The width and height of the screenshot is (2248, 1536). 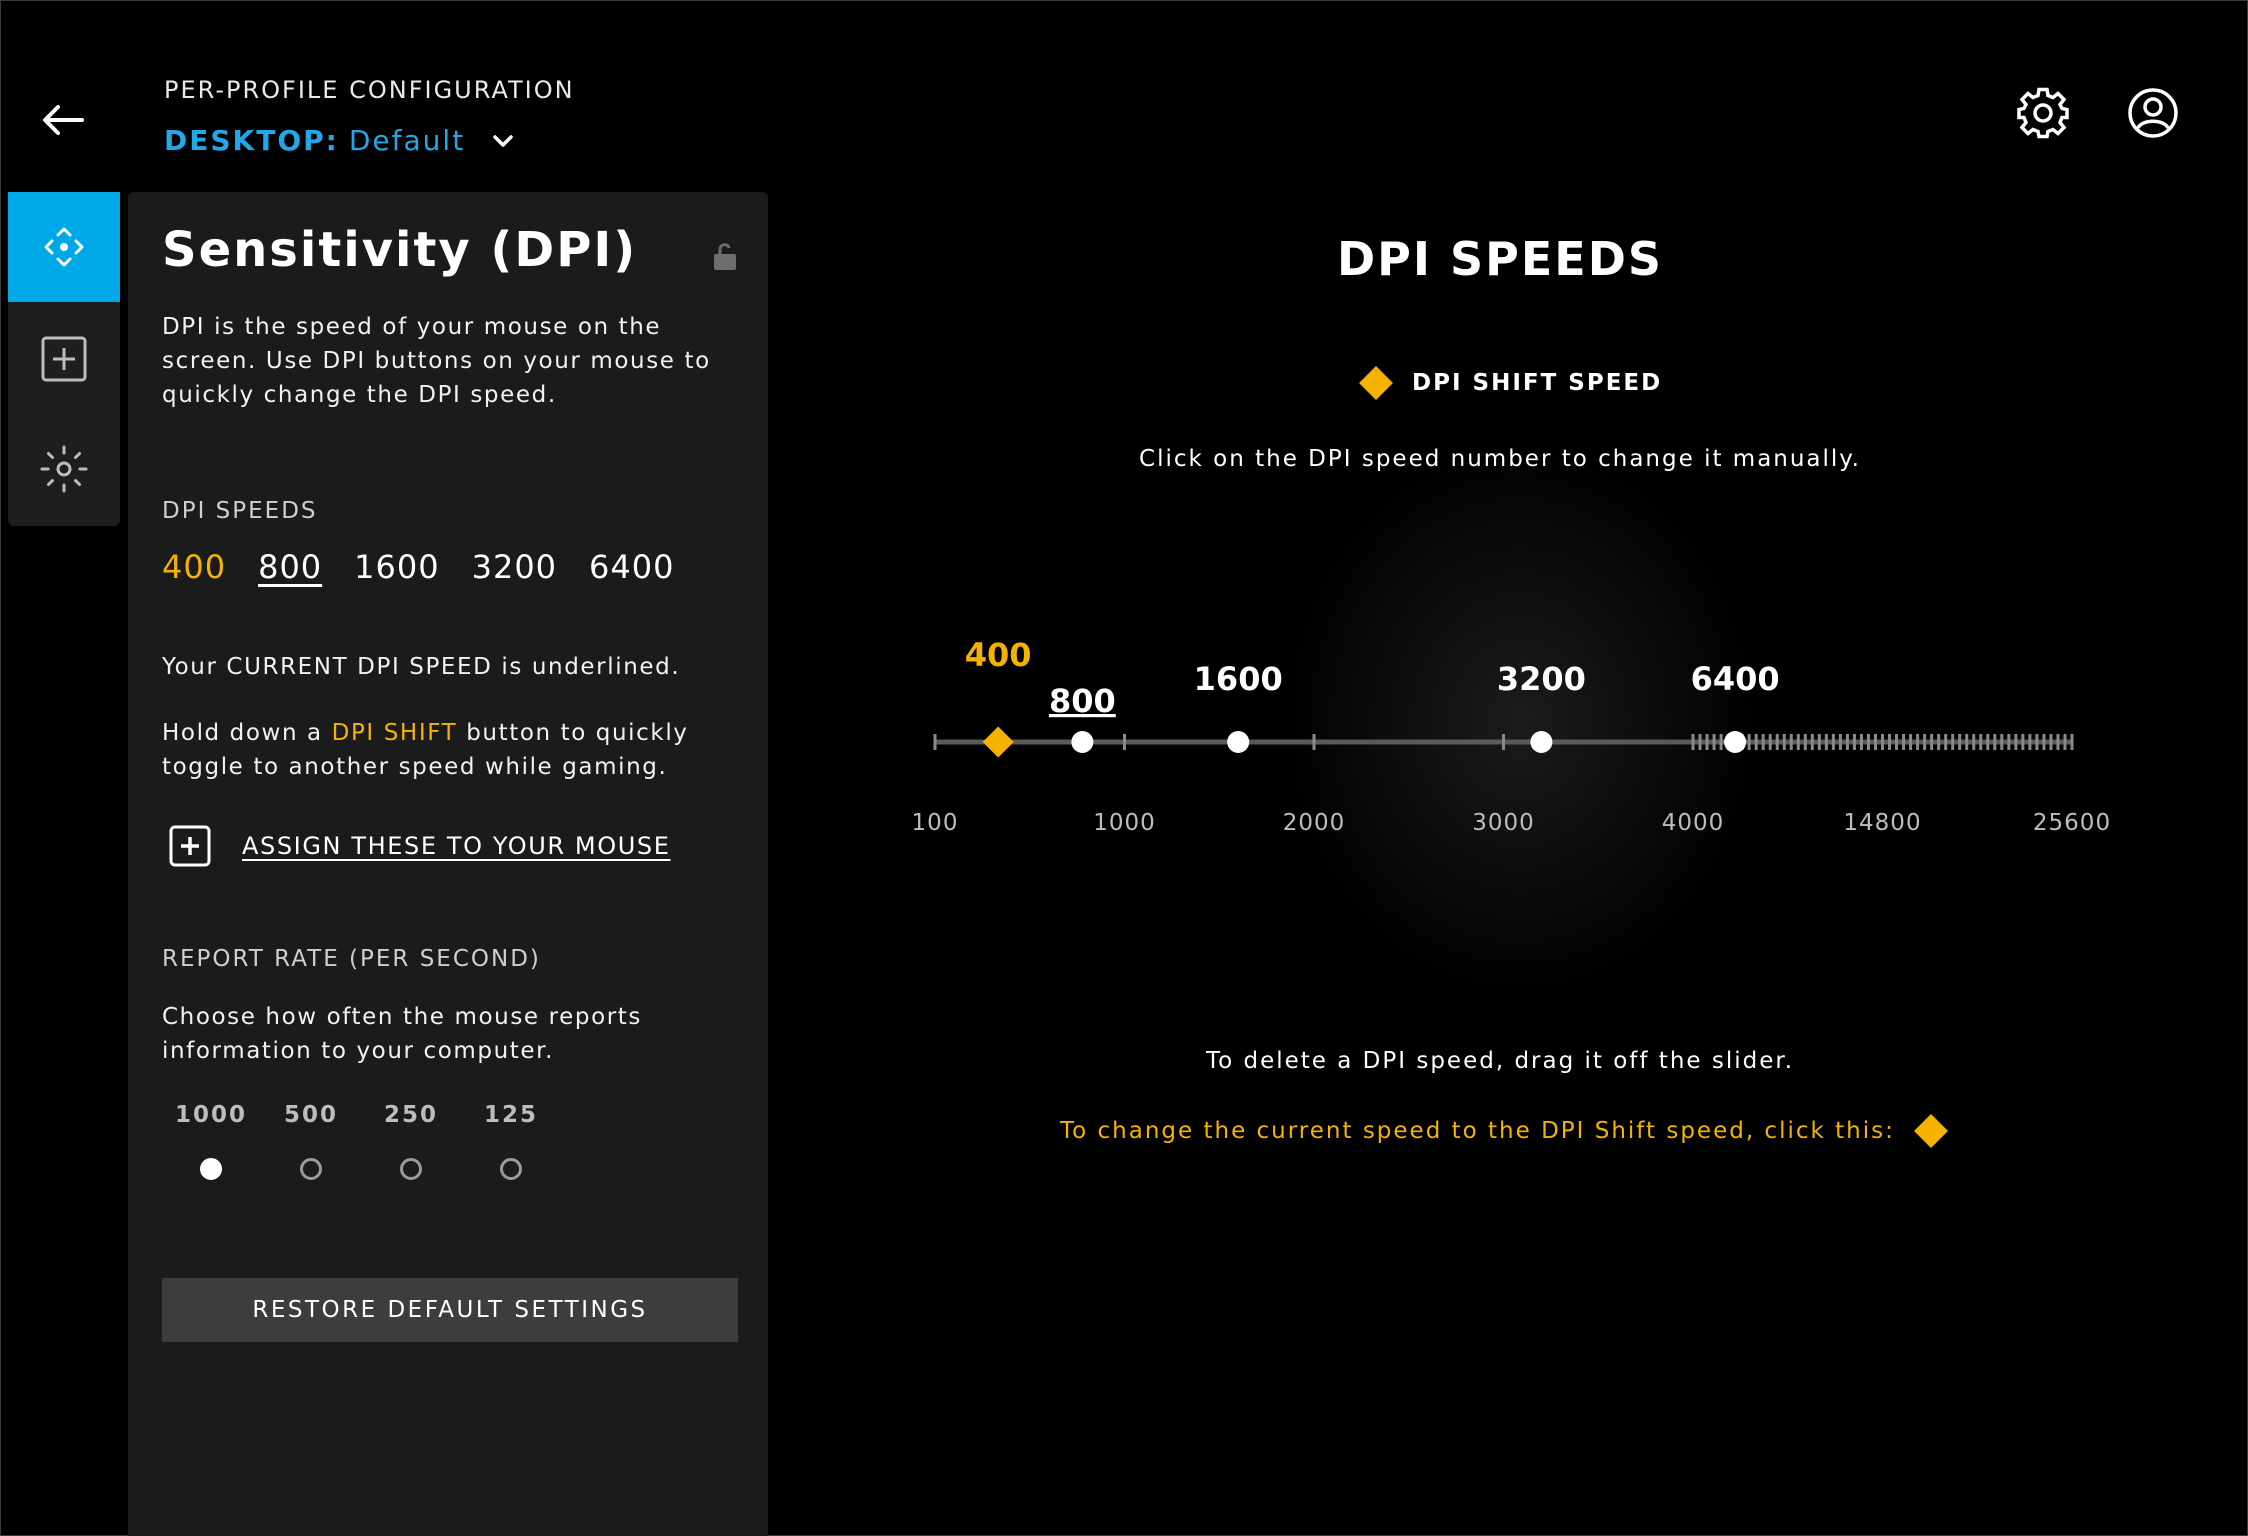 What do you see at coordinates (2072, 823) in the screenshot?
I see `slider-scale-label: 25600` at bounding box center [2072, 823].